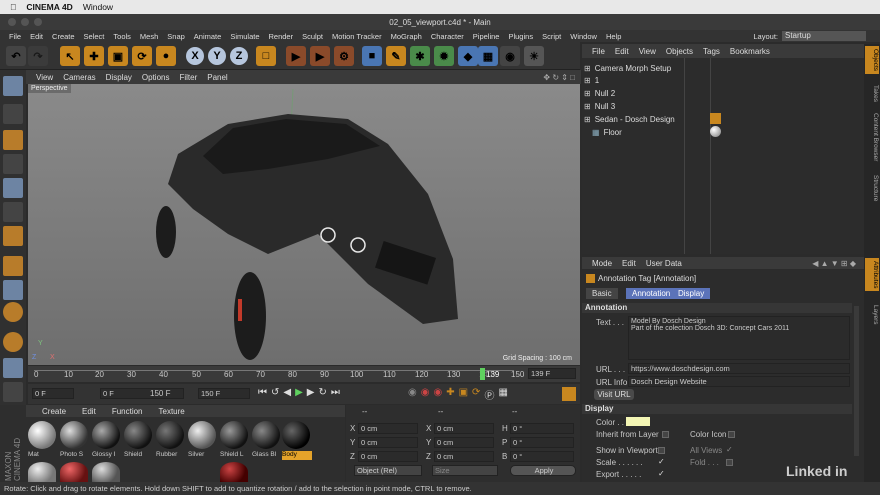 This screenshot has width=880, height=495. Describe the element at coordinates (476, 394) in the screenshot. I see `rotation-key-icon: ⟳` at that location.